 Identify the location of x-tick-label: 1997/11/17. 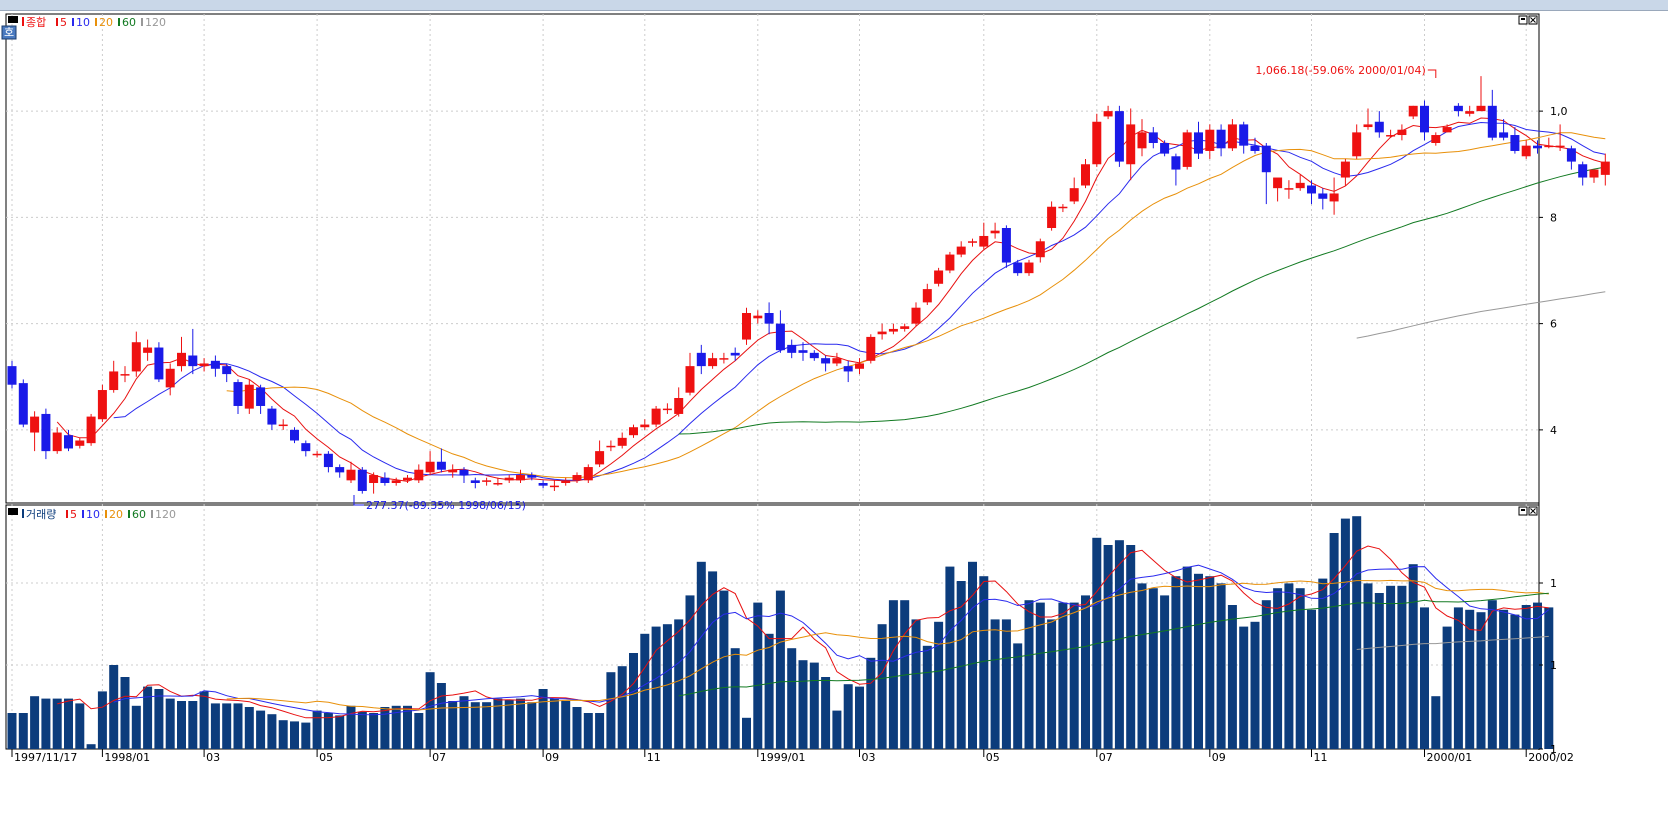
(45, 757).